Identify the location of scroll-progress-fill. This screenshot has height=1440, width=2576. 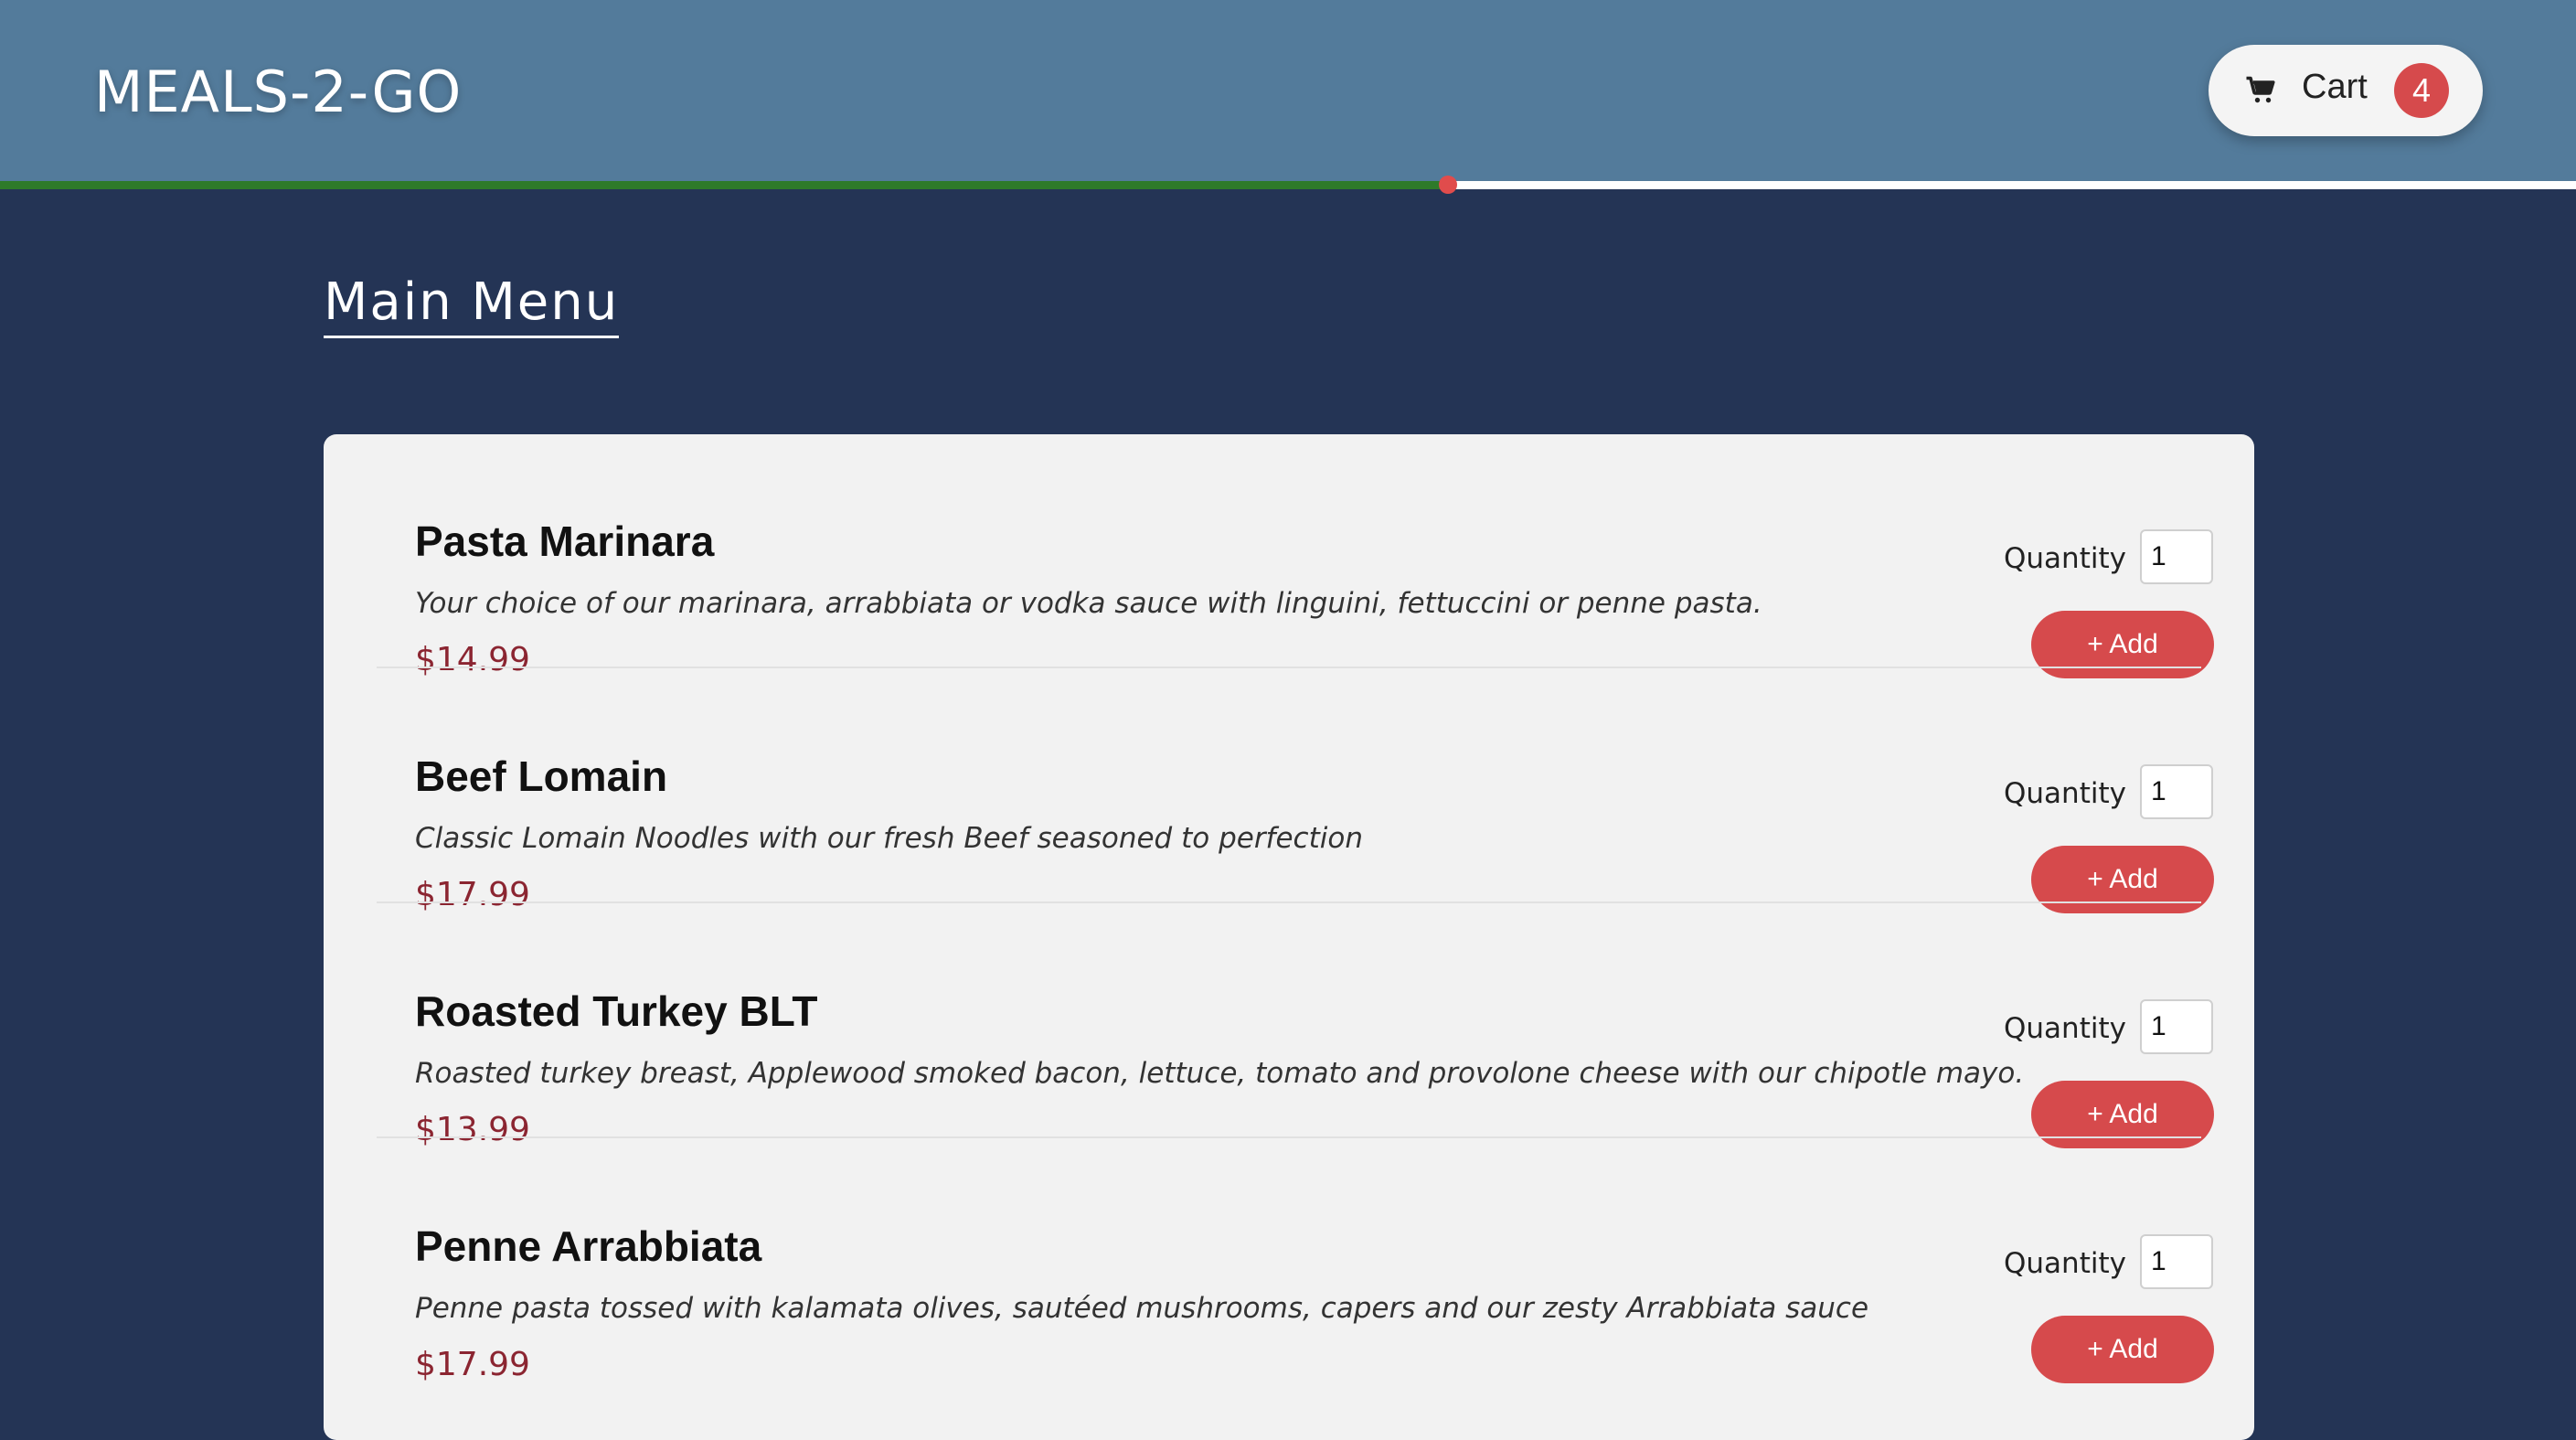
(724, 185).